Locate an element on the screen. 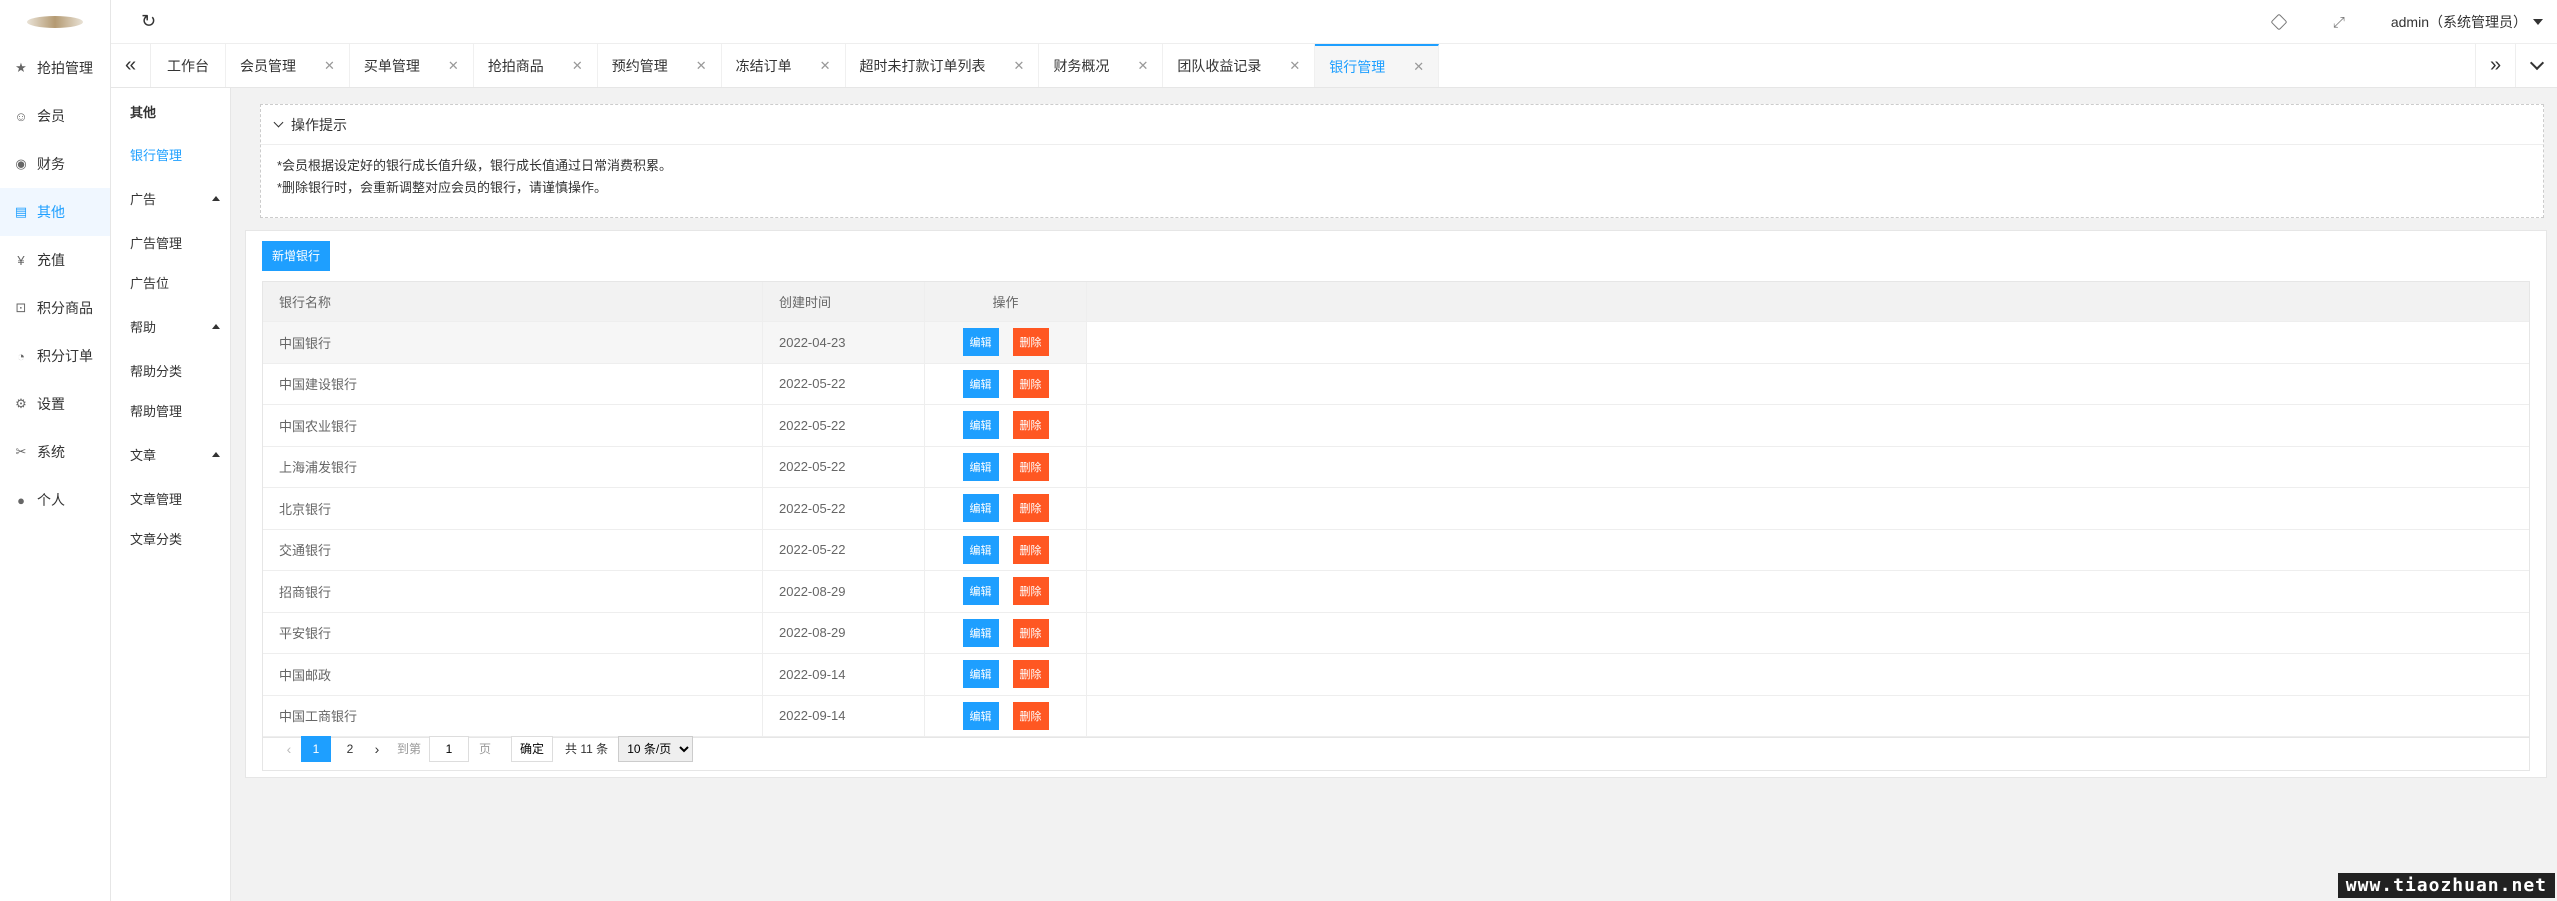 This screenshot has height=901, width=2557. tab-reservation: 预约管理 ✕ is located at coordinates (660, 65).